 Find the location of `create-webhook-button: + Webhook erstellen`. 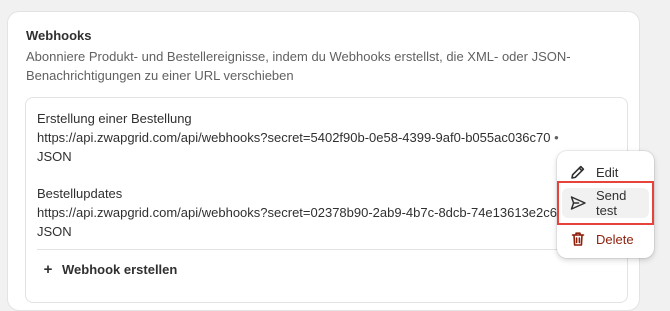

create-webhook-button: + Webhook erstellen is located at coordinates (109, 269).